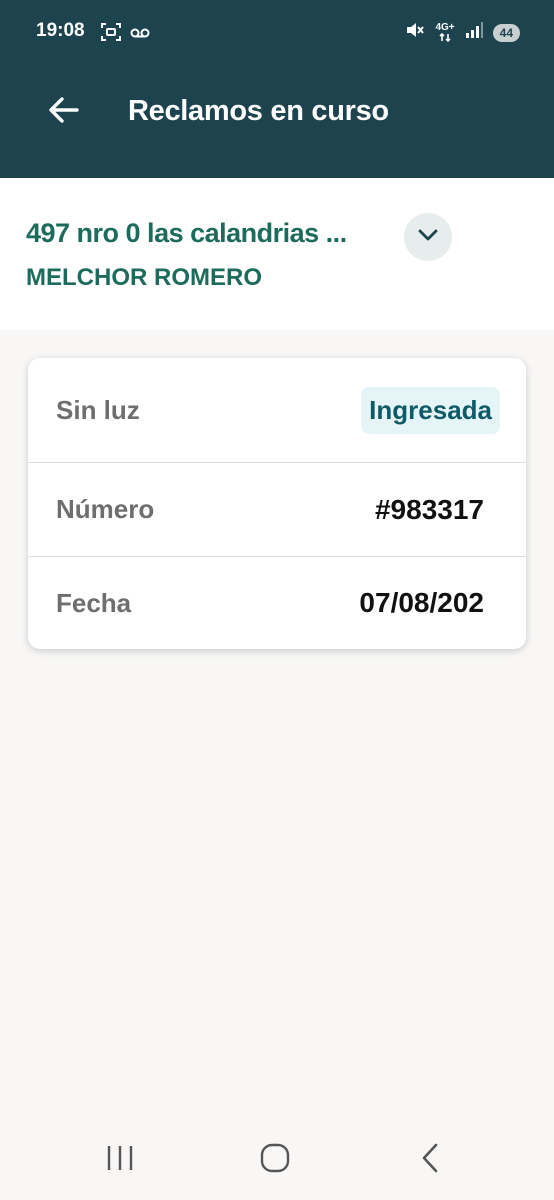 This screenshot has height=1200, width=554. Describe the element at coordinates (98, 409) in the screenshot. I see `claim-type: Sin luz` at that location.